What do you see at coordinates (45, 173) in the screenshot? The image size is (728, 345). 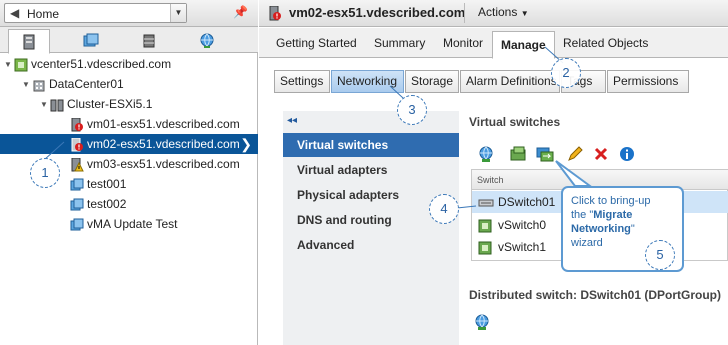 I see `callout-1: 1` at bounding box center [45, 173].